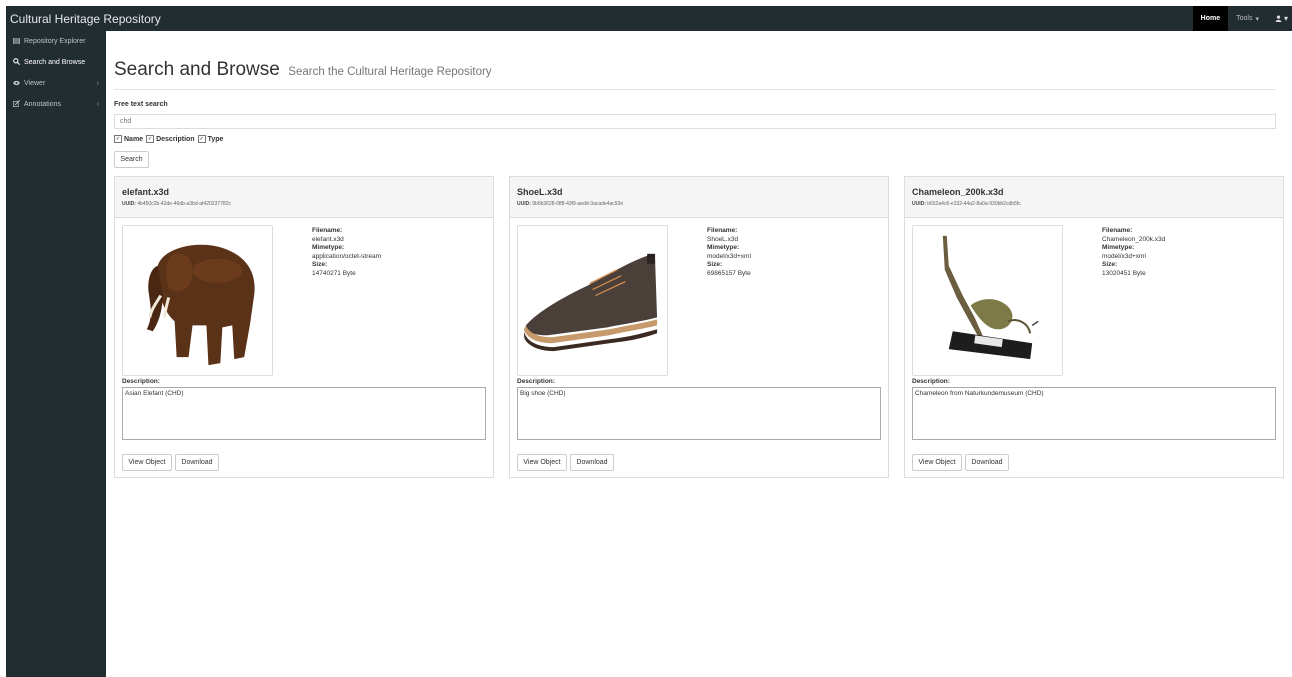  I want to click on navbar-right: Home Tools ▾ ▾, so click(1242, 18).